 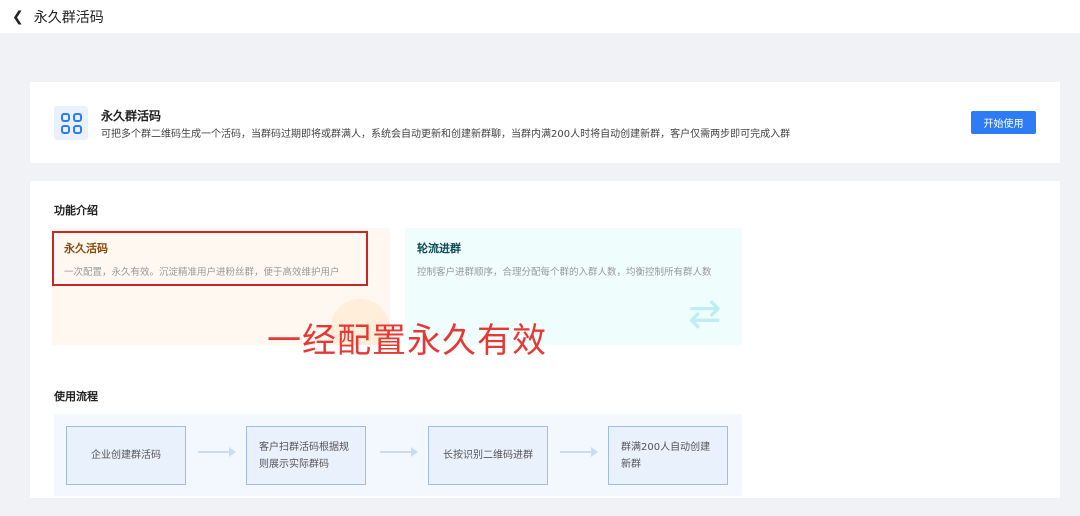 What do you see at coordinates (68, 17) in the screenshot?
I see `page-title: 永久群活码` at bounding box center [68, 17].